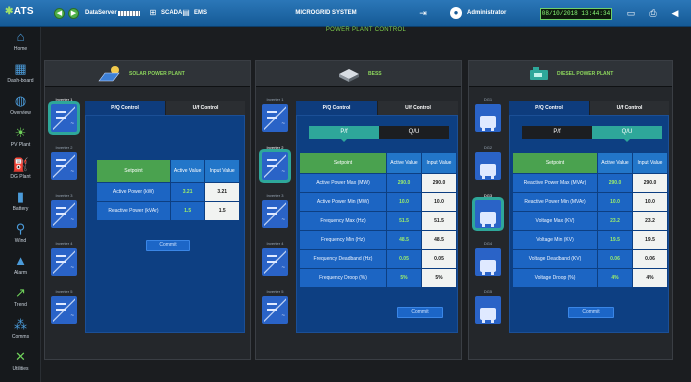 Image resolution: width=691 pixels, height=382 pixels. I want to click on input-field: 19.5, so click(650, 240).